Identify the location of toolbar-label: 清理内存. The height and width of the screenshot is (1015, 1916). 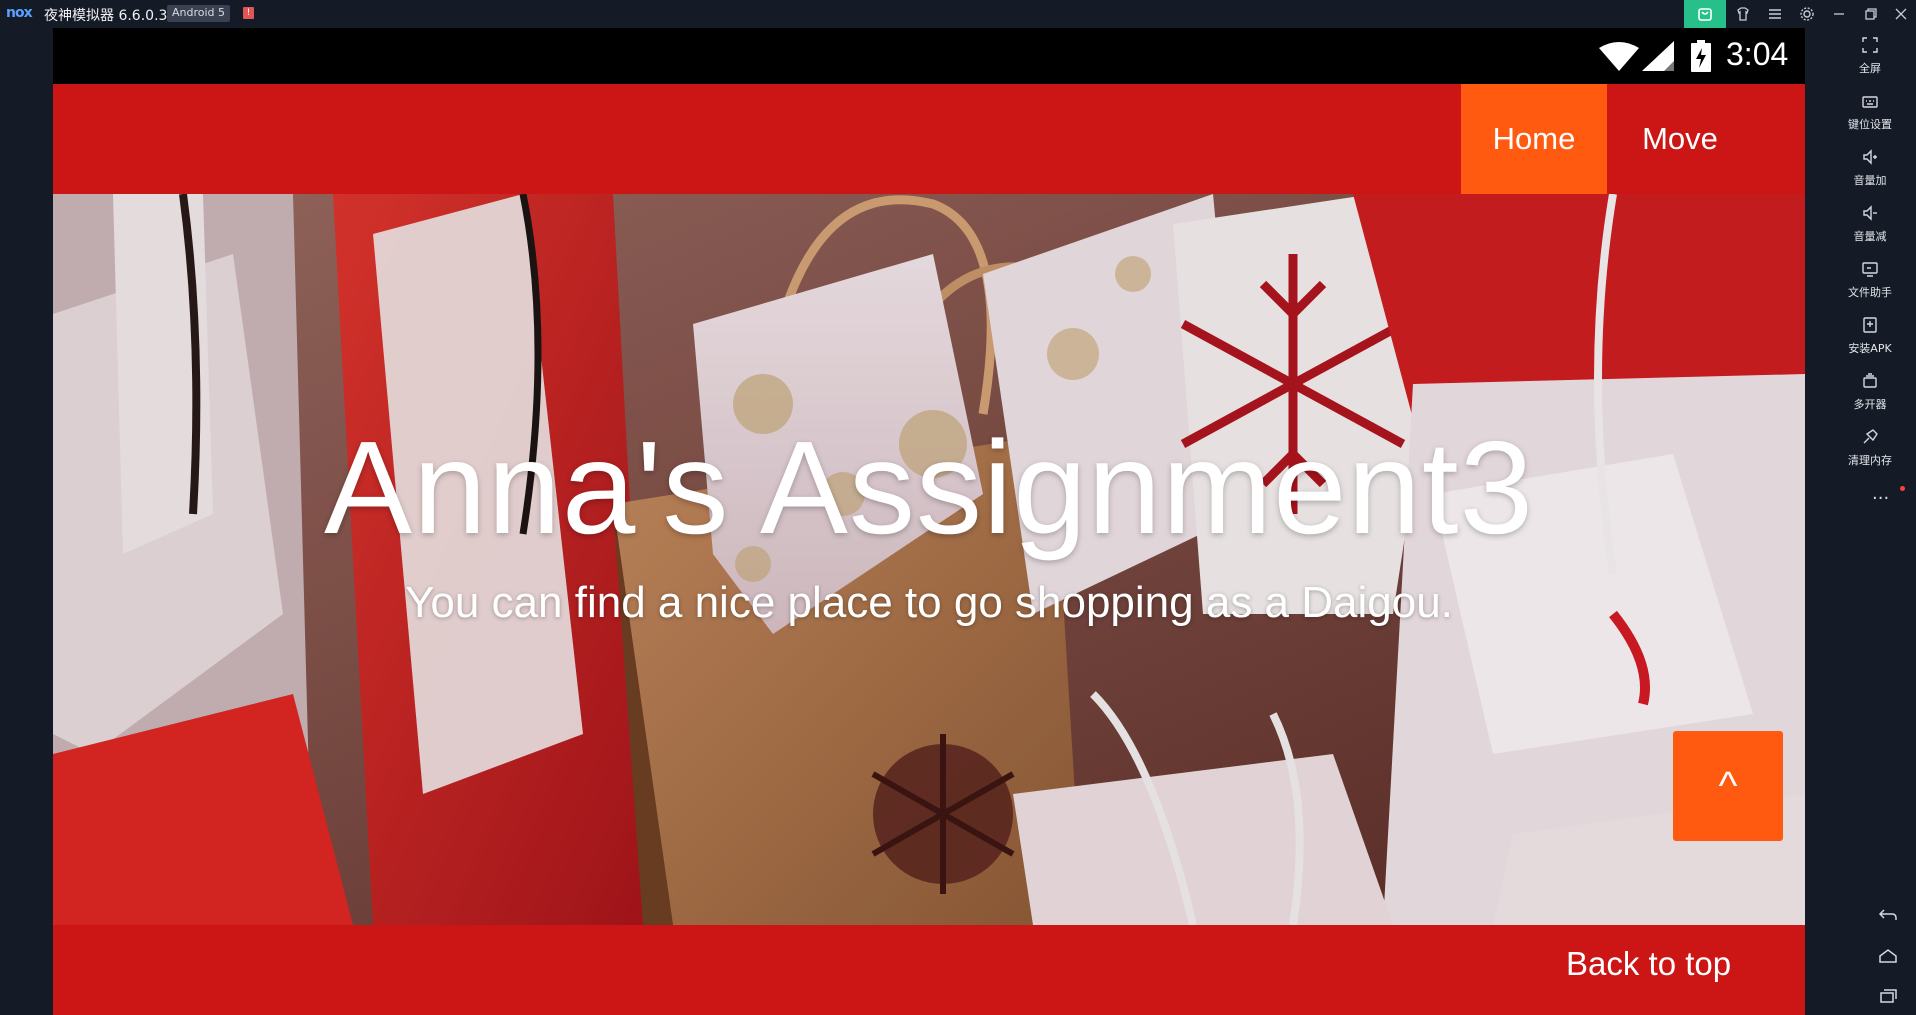
(1870, 460).